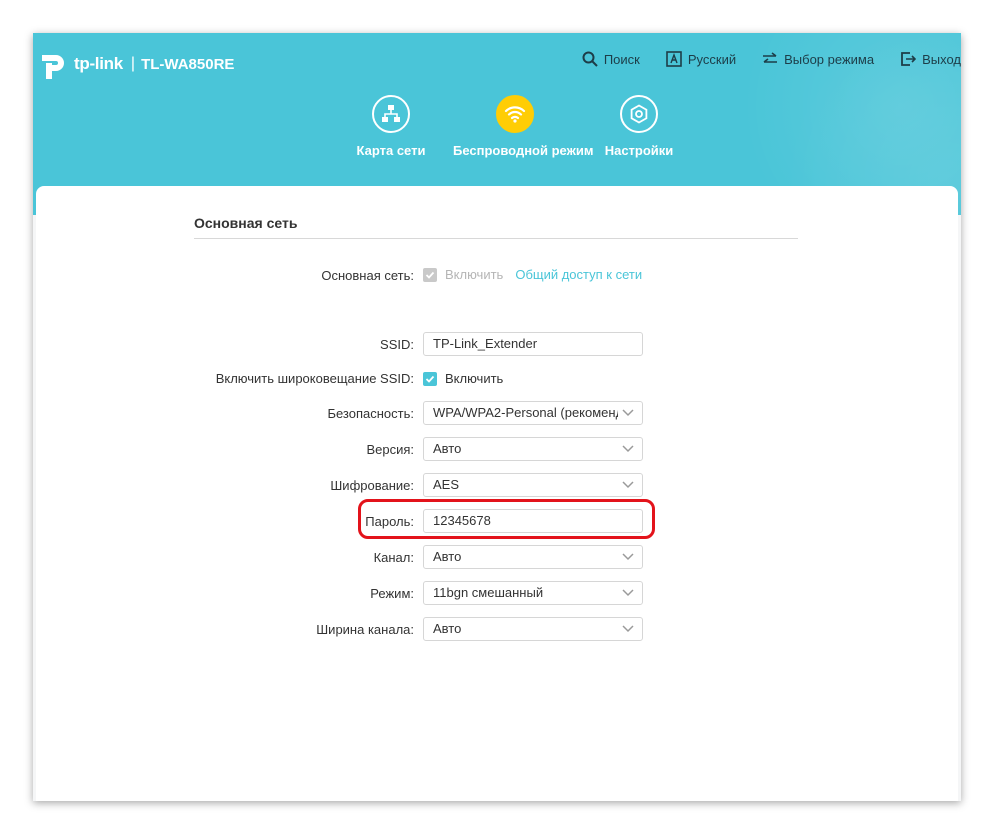 This screenshot has height=833, width=993. Describe the element at coordinates (829, 59) in the screenshot. I see `mode-select-label: Выбор режима` at that location.